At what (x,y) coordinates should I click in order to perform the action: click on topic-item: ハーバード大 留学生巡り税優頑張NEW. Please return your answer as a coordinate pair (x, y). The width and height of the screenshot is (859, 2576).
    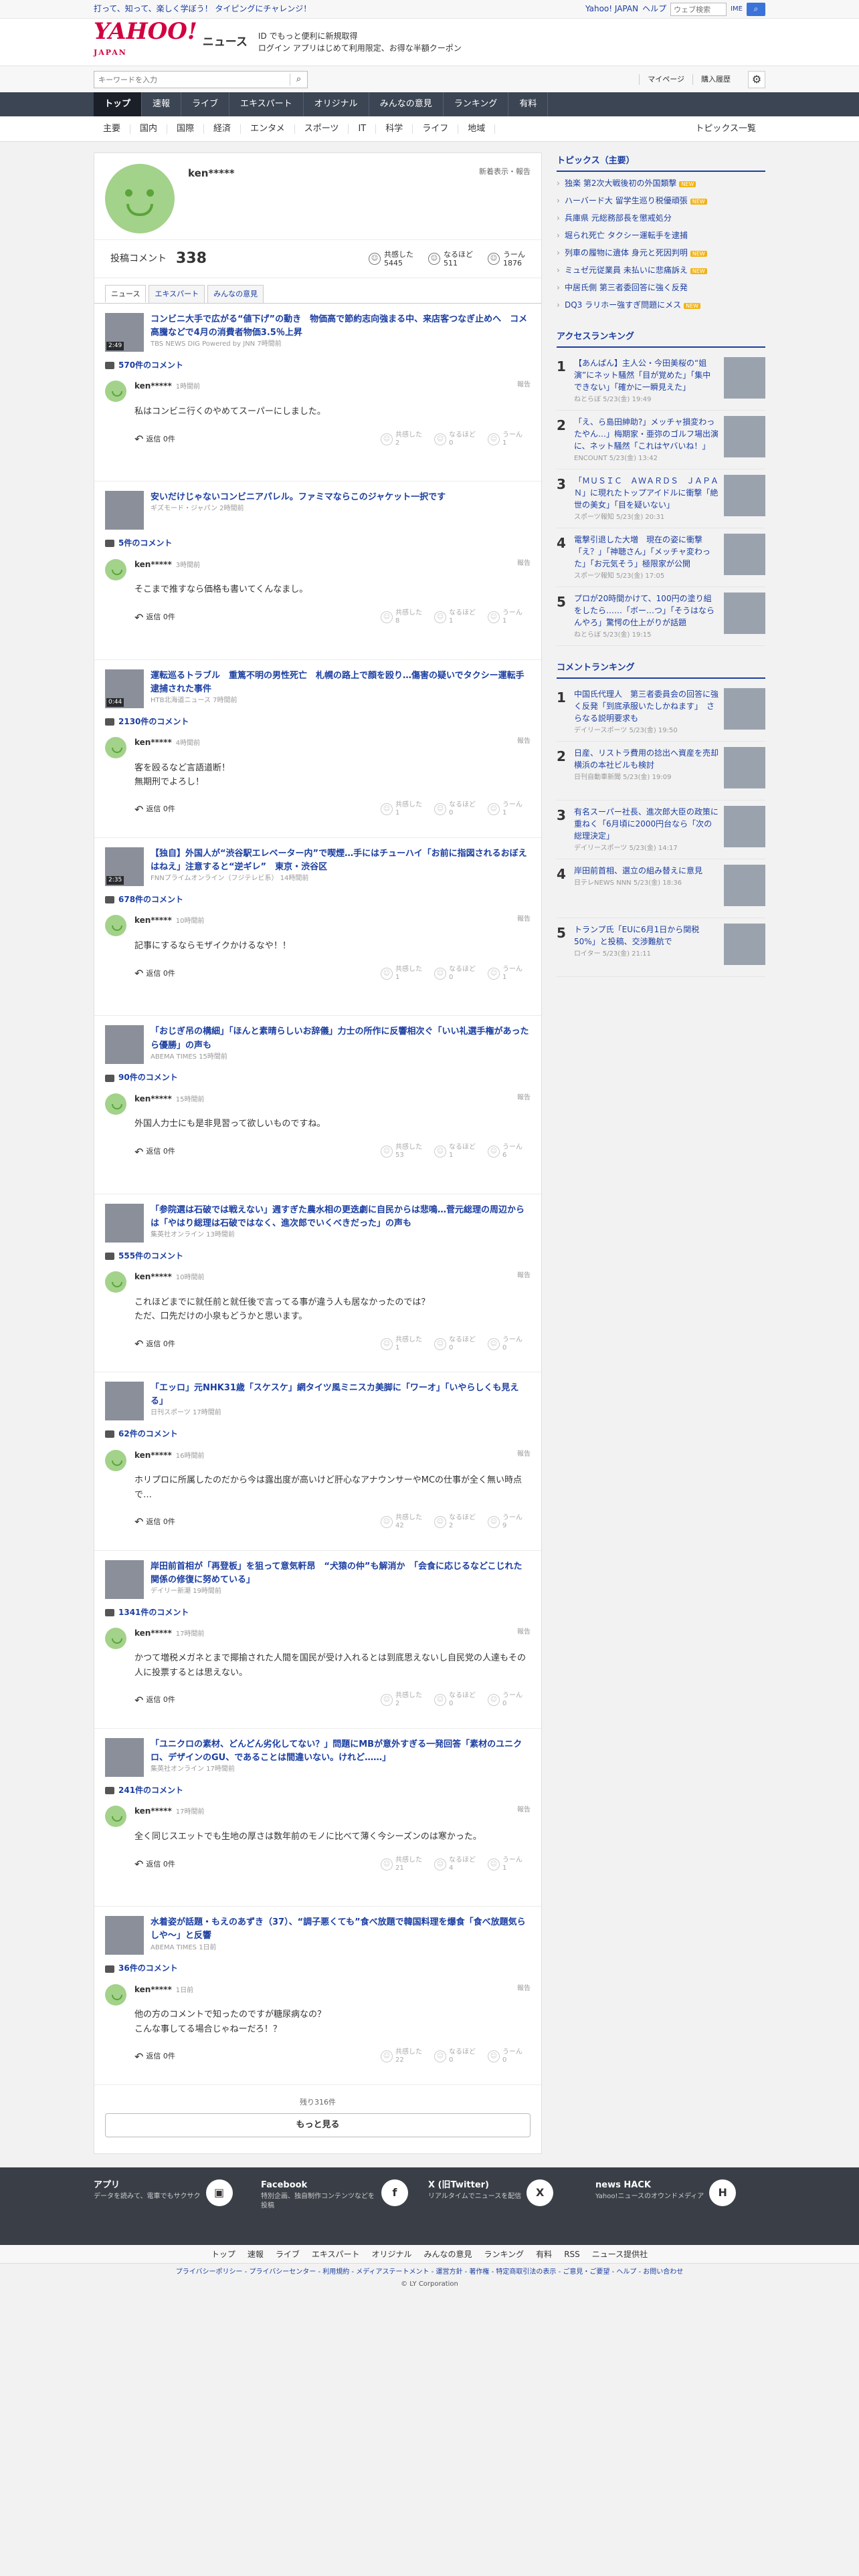
    Looking at the image, I should click on (661, 202).